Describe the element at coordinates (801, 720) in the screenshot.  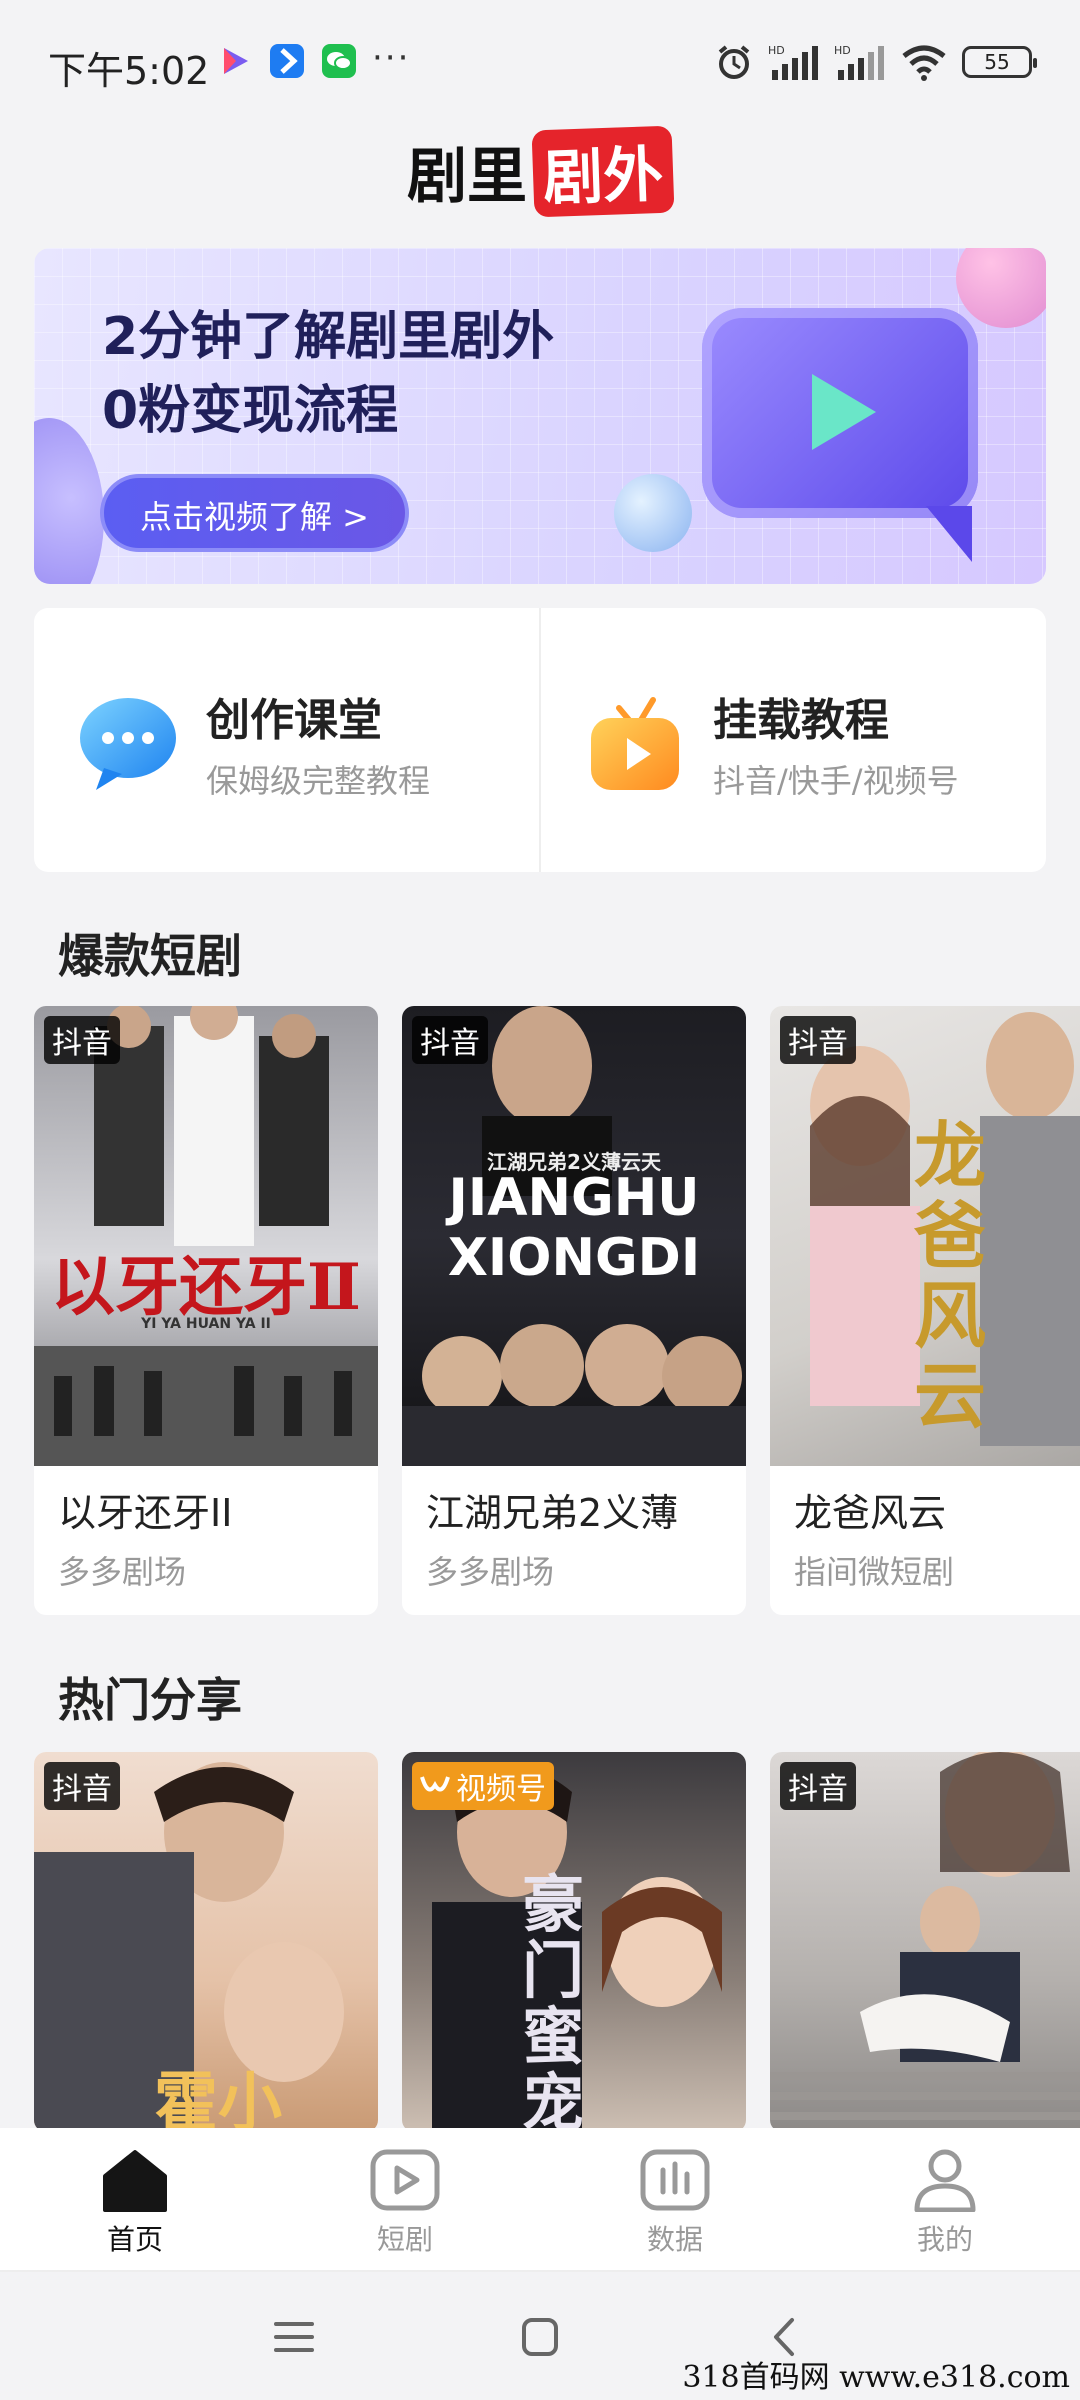
I see `feature-title: 挂载教程` at that location.